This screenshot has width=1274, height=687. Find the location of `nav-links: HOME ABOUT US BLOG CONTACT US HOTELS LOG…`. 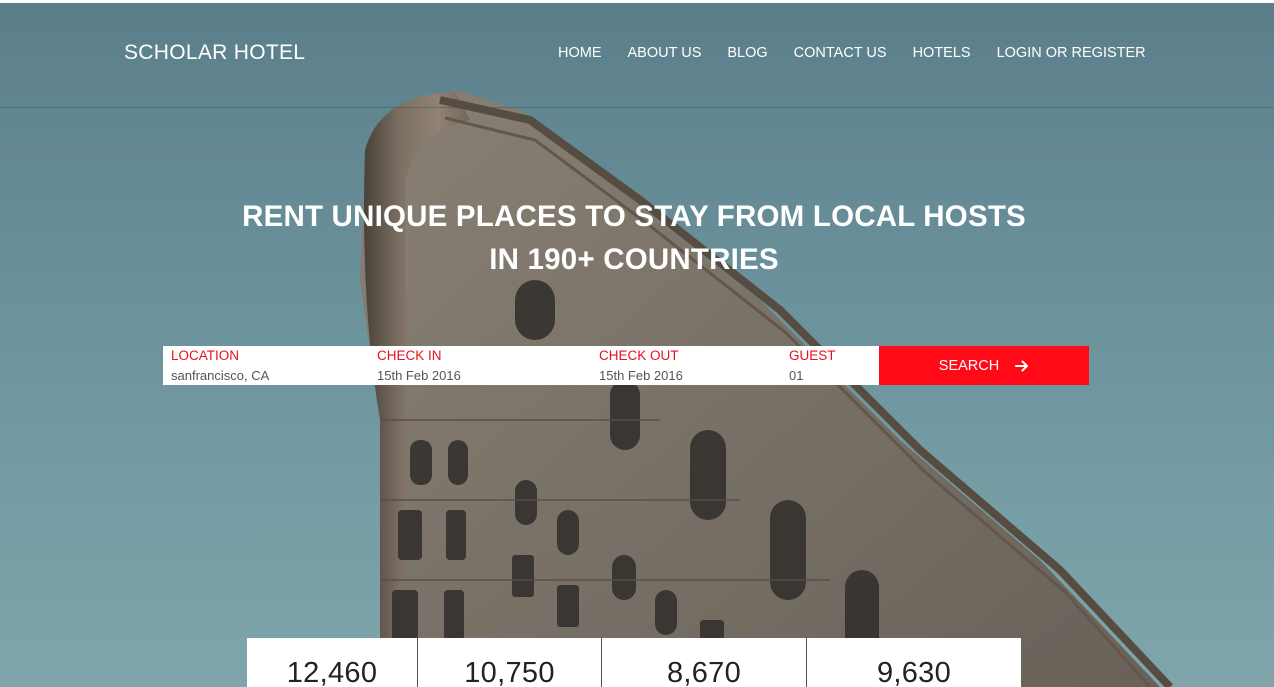

nav-links: HOME ABOUT US BLOG CONTACT US HOTELS LOG… is located at coordinates (852, 53).